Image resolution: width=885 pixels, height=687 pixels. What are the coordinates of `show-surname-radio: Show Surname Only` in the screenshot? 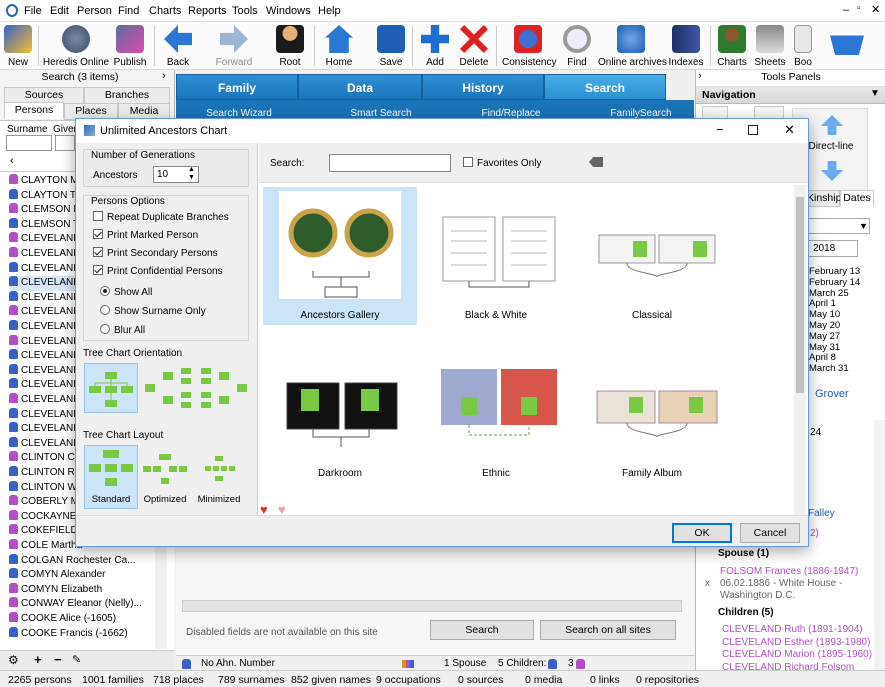 It's located at (153, 311).